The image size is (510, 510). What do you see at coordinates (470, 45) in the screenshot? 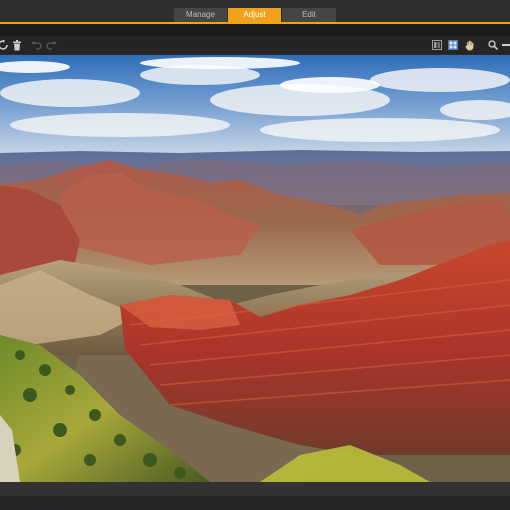
I see `pan-hand-icon` at bounding box center [470, 45].